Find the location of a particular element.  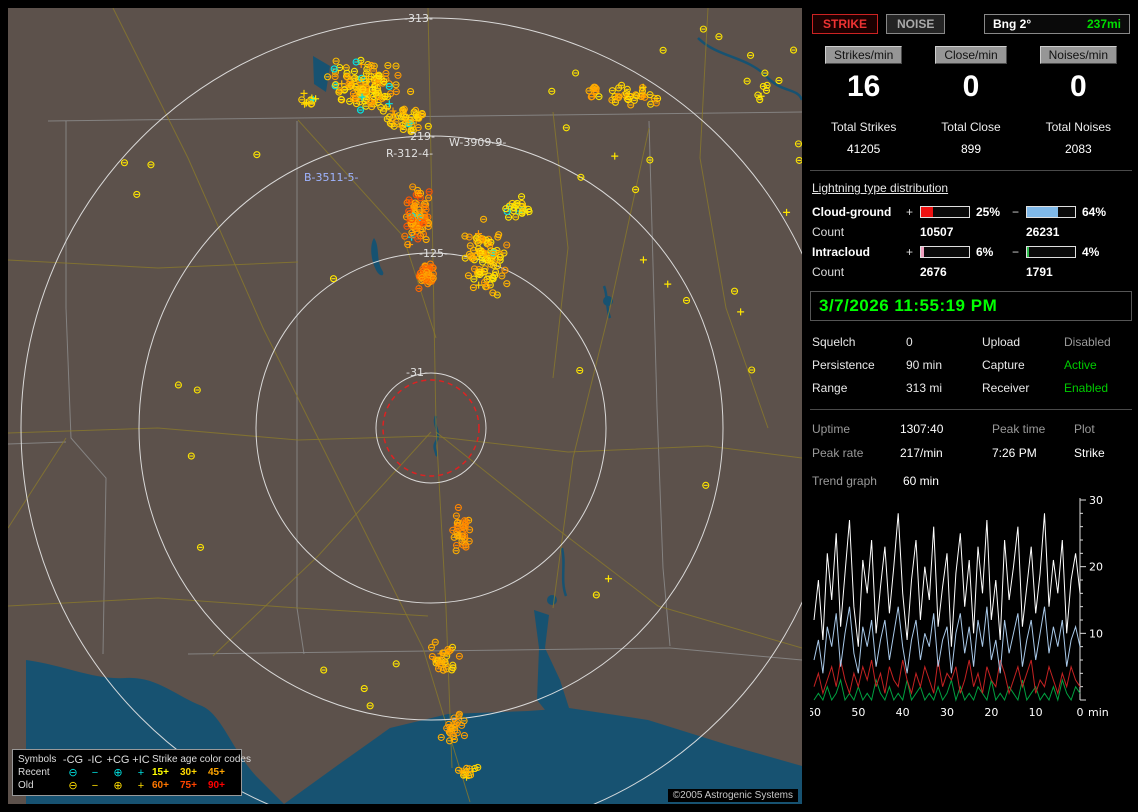

total-close-value: 899 is located at coordinates (970, 149).